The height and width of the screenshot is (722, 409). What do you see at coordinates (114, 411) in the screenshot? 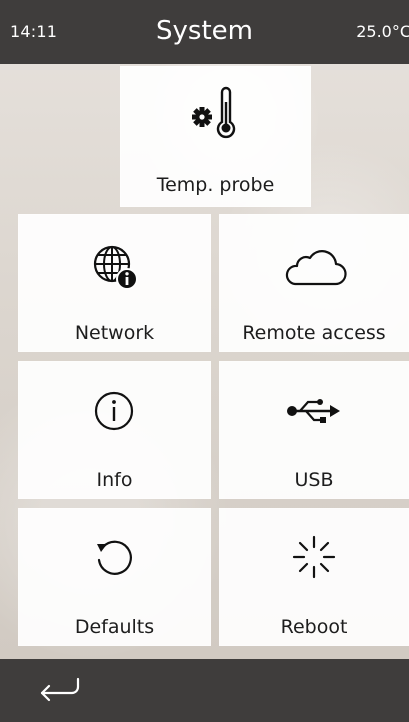
I see `info-circle-icon` at bounding box center [114, 411].